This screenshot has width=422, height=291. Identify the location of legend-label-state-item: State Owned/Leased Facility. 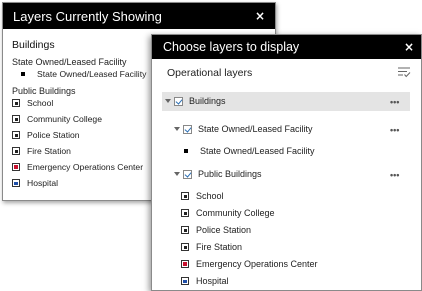
(257, 151).